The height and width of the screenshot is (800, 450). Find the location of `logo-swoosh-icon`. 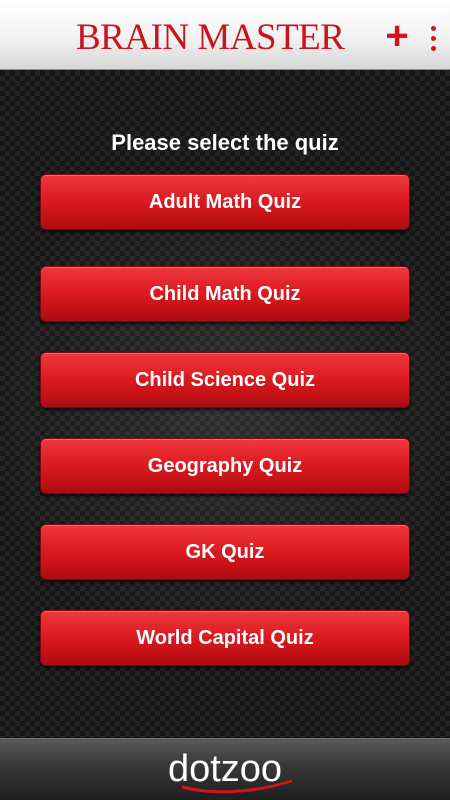

logo-swoosh-icon is located at coordinates (237, 786).